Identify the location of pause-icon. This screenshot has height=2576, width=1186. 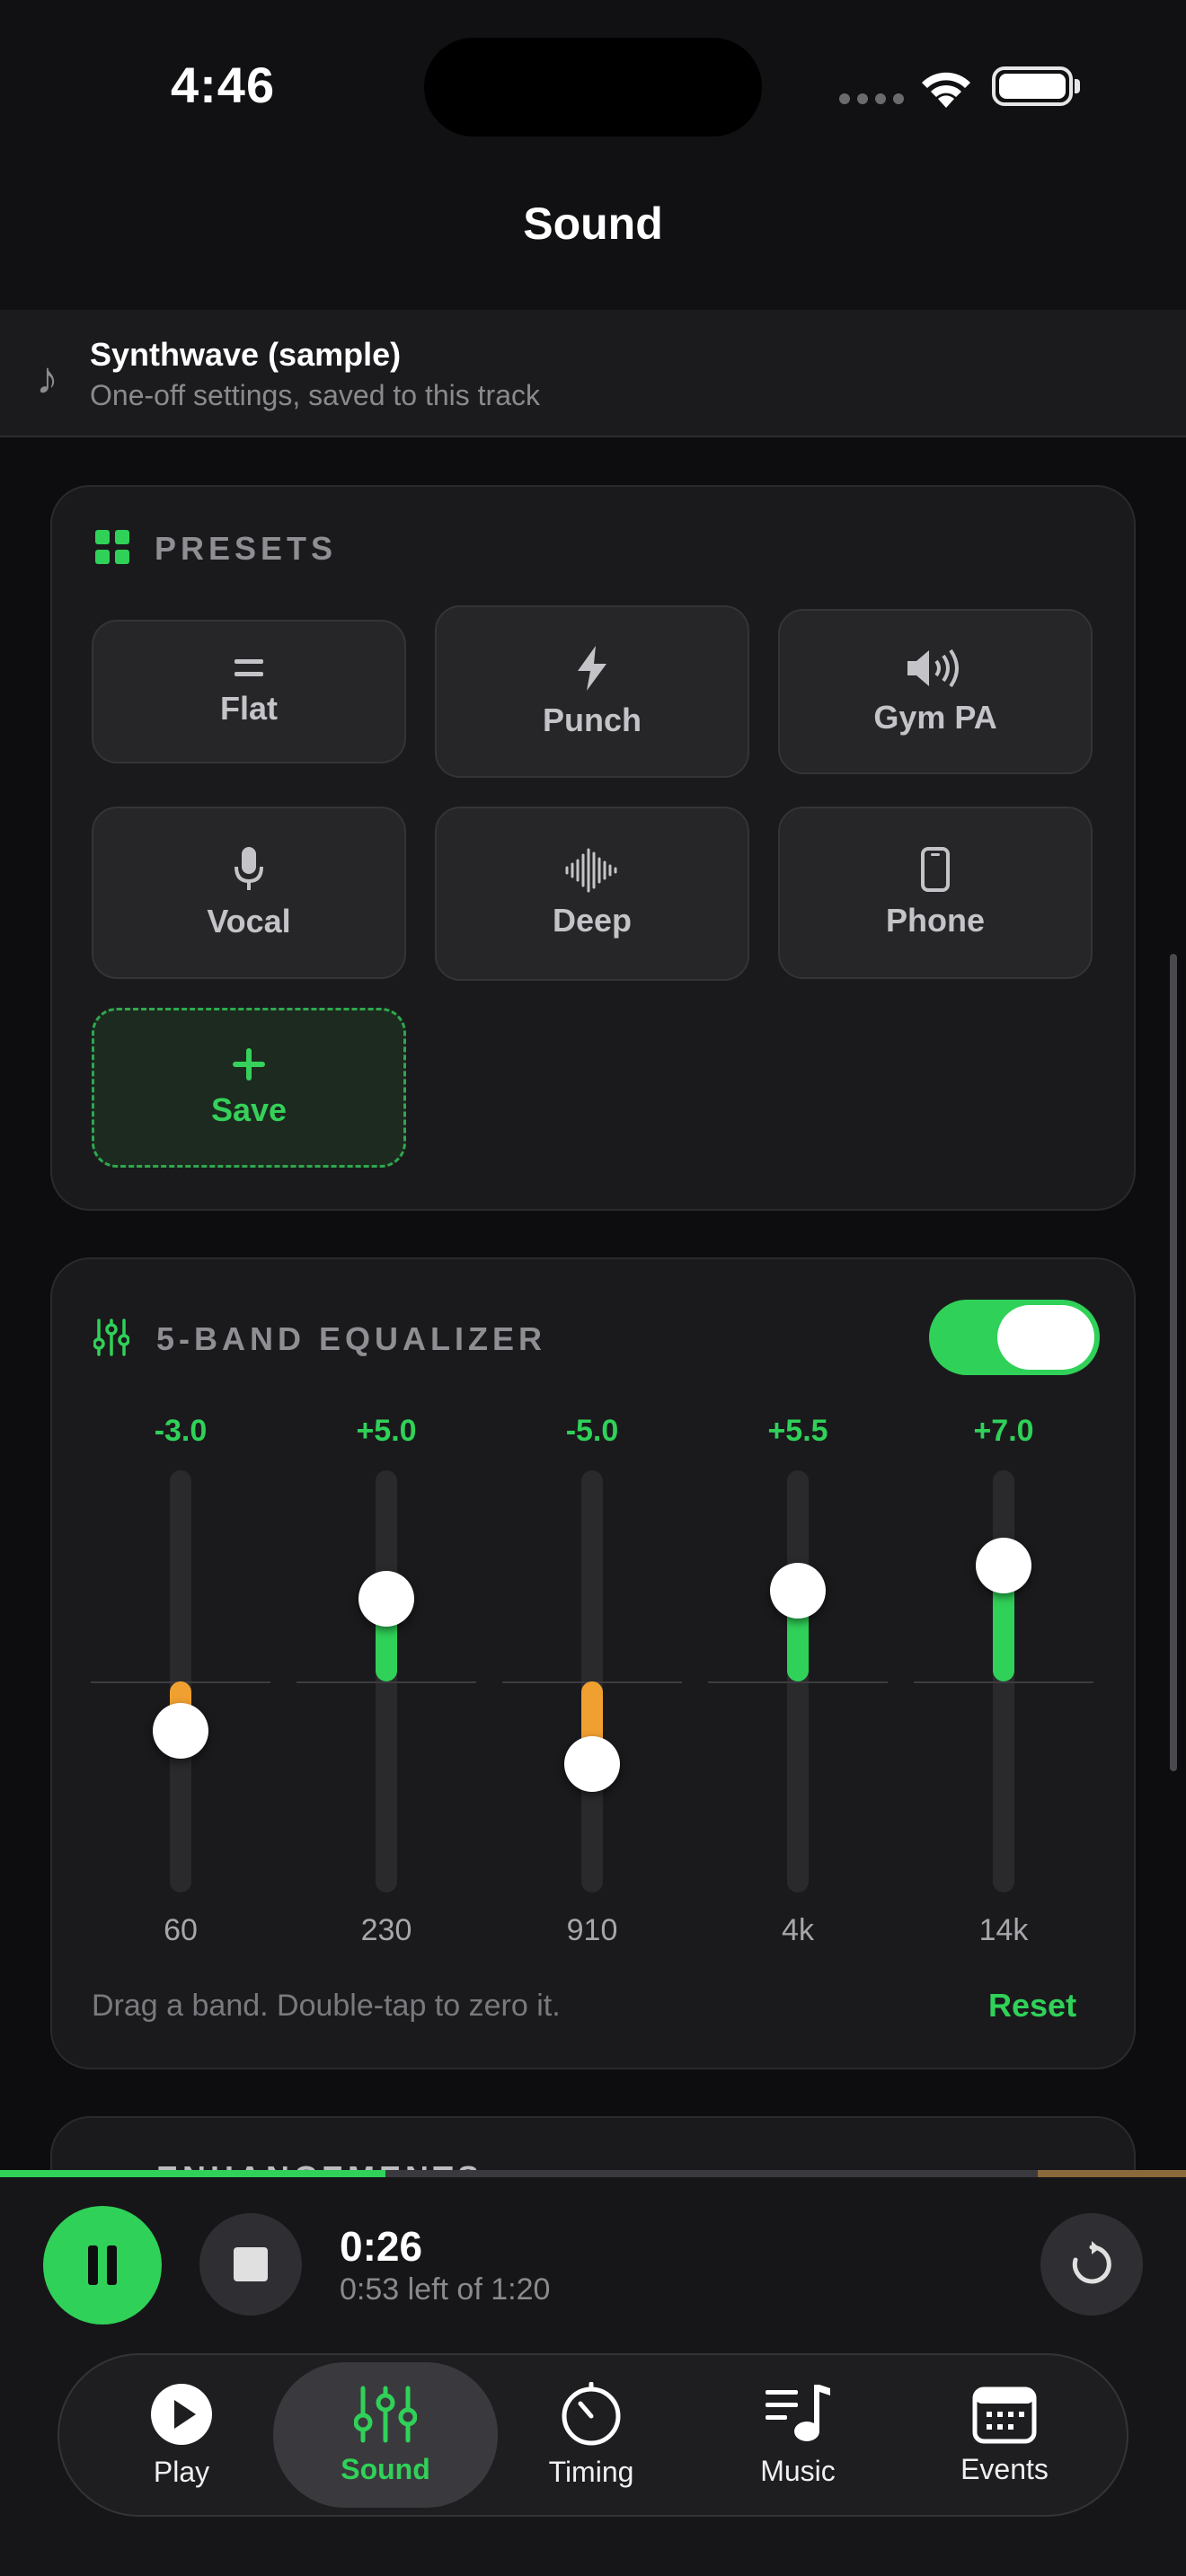
(102, 2265).